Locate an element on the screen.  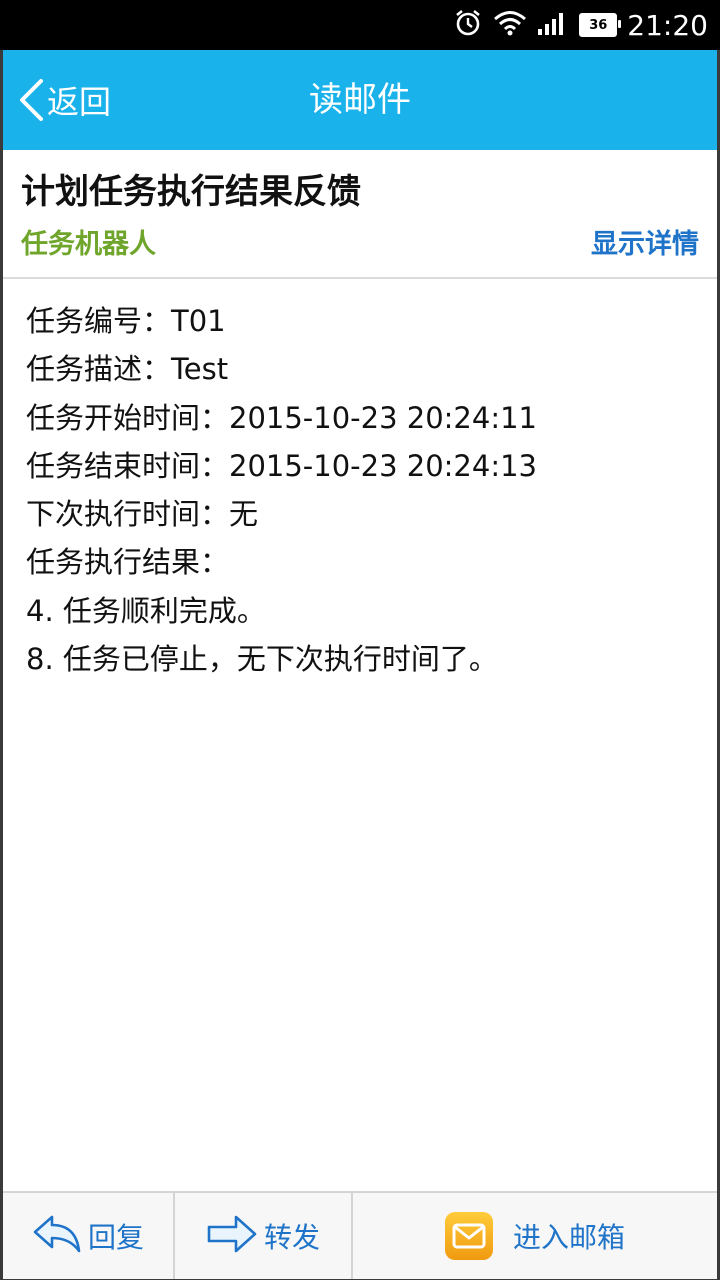
enter-mailbox-label: 进入邮箱 is located at coordinates (568, 1237).